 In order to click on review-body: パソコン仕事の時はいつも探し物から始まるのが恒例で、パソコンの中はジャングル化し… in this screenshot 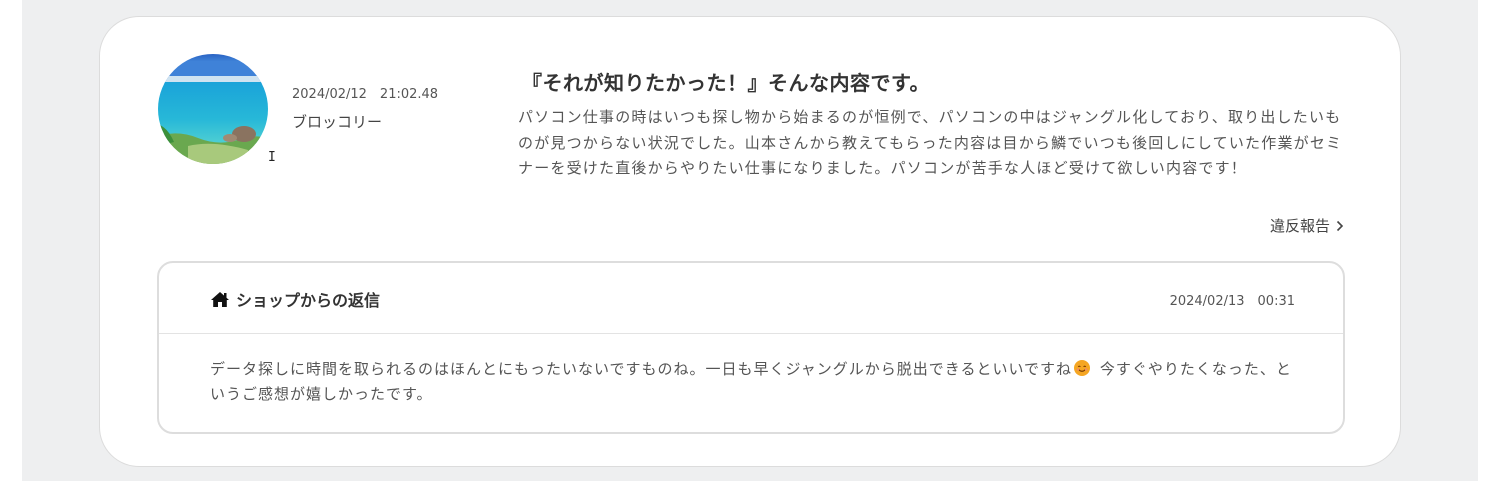, I will do `click(930, 142)`.